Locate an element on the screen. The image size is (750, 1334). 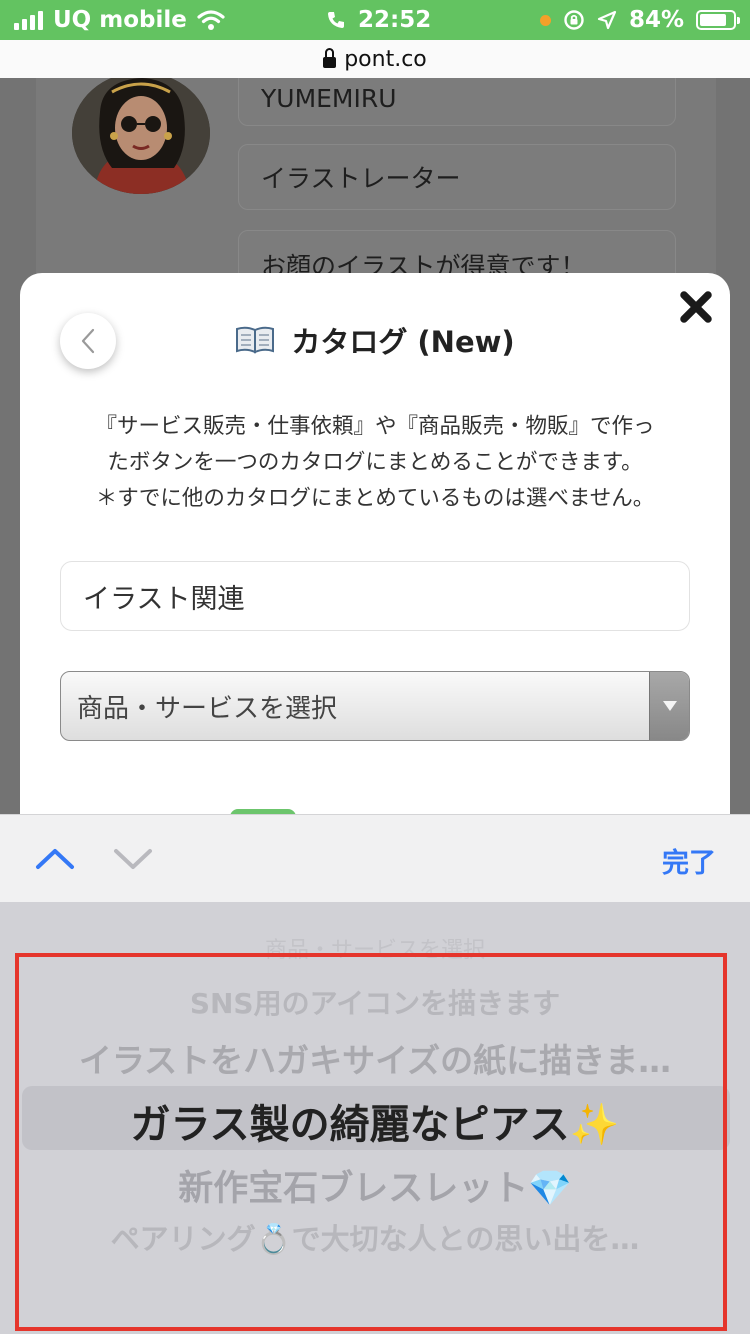
description-line: たボタンを一つのカタログにまとめることができます。 is located at coordinates (375, 462).